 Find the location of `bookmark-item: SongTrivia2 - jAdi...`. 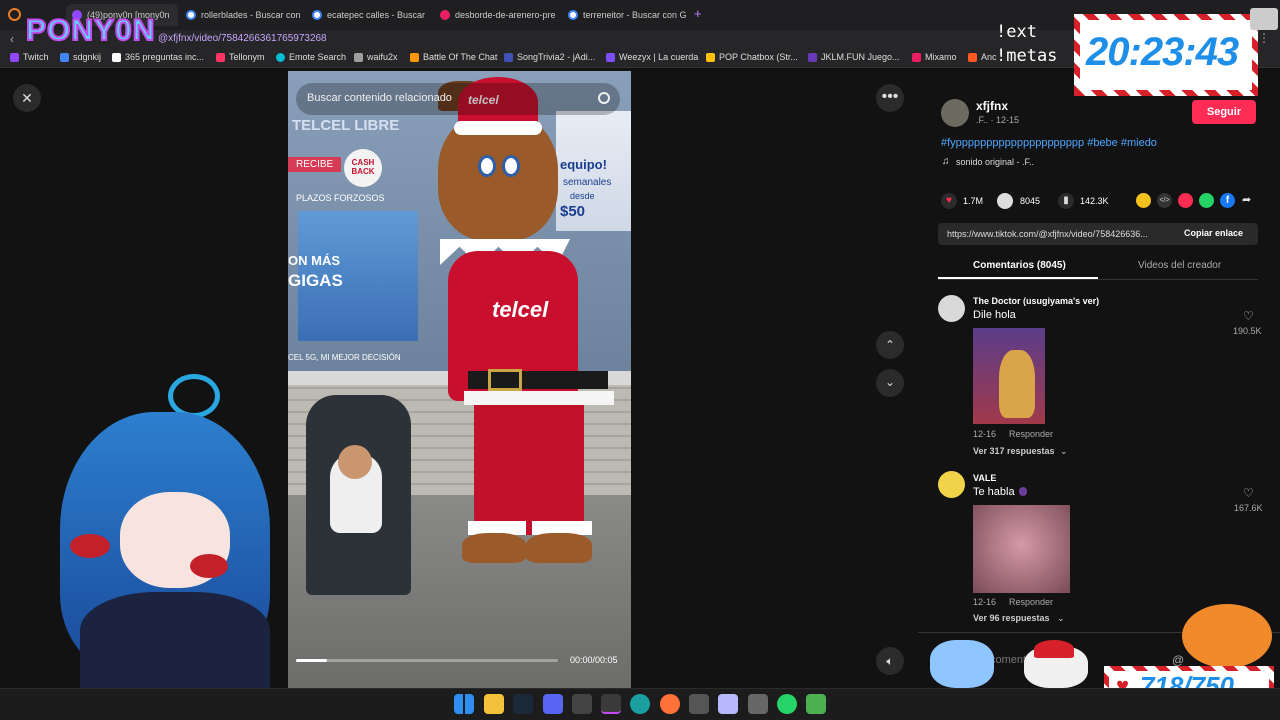

bookmark-item: SongTrivia2 - jAdi... is located at coordinates (549, 57).